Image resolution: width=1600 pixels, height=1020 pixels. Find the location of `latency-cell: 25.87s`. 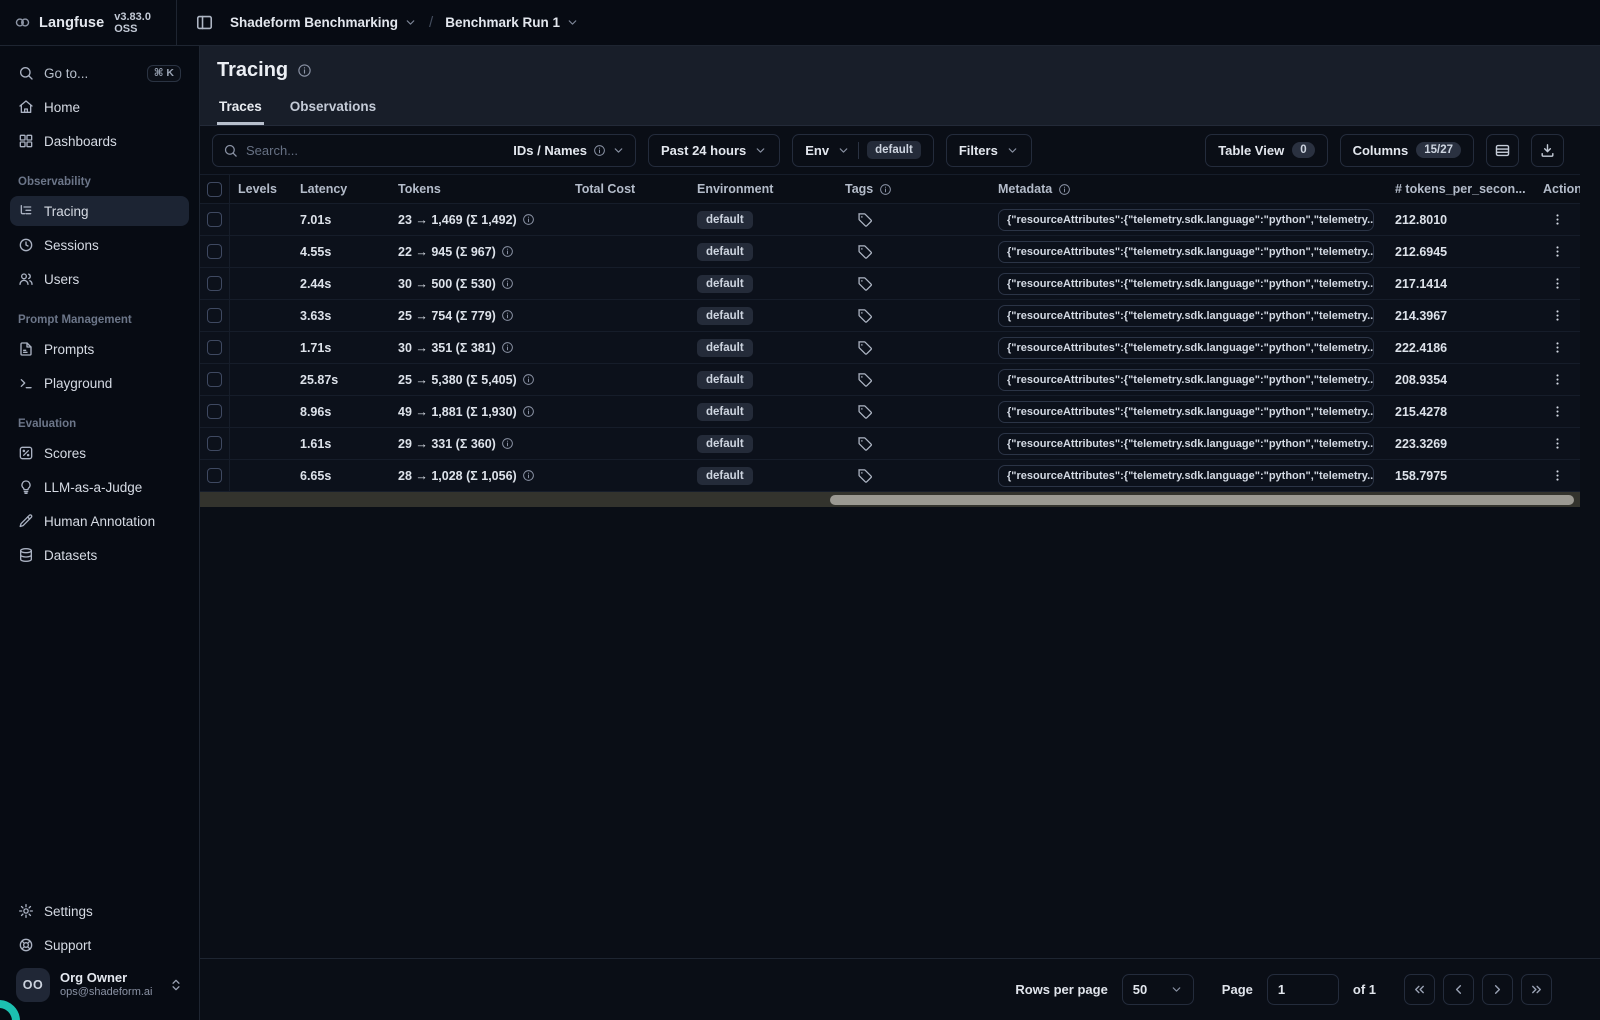

latency-cell: 25.87s is located at coordinates (319, 379).